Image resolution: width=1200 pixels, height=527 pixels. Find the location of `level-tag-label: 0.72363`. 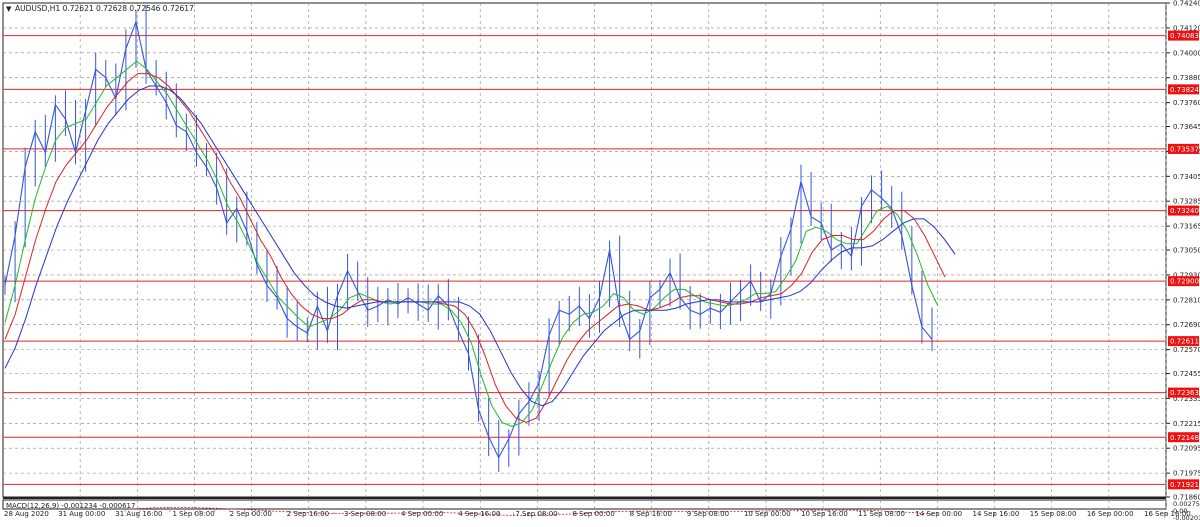

level-tag-label: 0.72363 is located at coordinates (1184, 393).